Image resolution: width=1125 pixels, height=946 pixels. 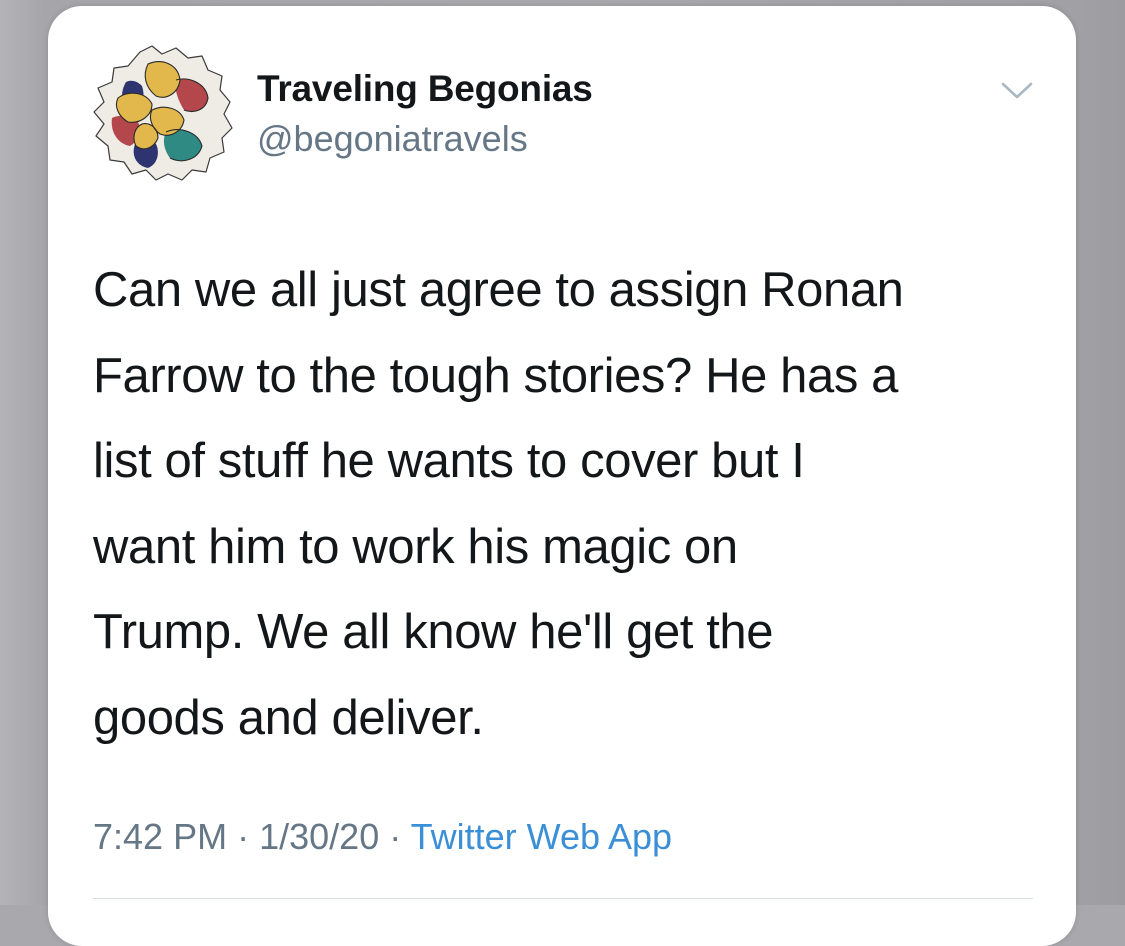 What do you see at coordinates (425, 89) in the screenshot?
I see `author-display-name: Traveling Begonias` at bounding box center [425, 89].